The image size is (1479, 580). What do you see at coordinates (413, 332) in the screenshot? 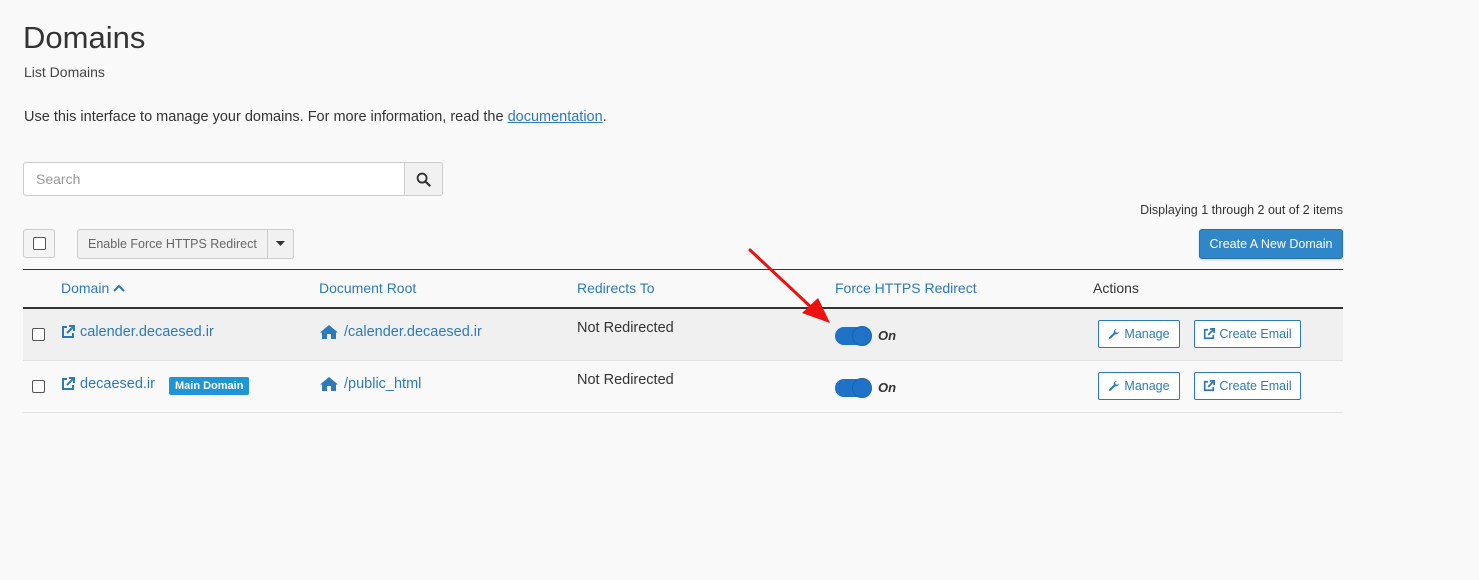
I see `document-root-path: /calender.decaesed.ir` at bounding box center [413, 332].